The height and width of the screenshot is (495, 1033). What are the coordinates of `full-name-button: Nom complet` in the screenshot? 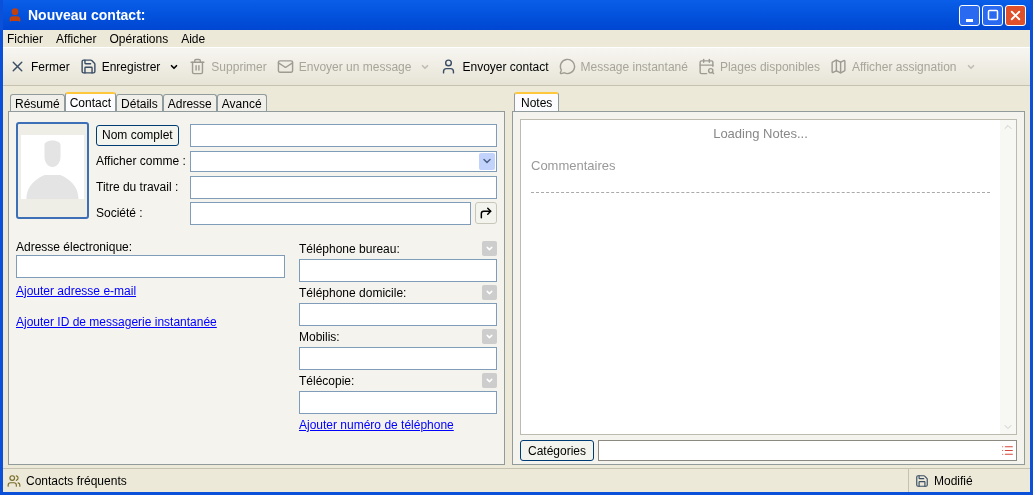 It's located at (137, 135).